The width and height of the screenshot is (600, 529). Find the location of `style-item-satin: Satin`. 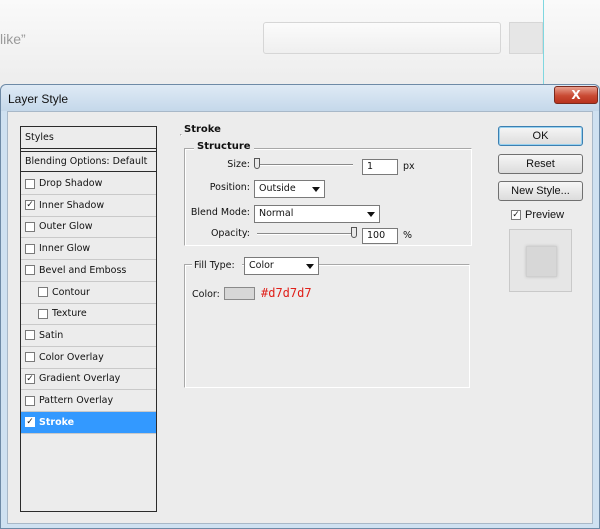

style-item-satin: Satin is located at coordinates (88, 336).